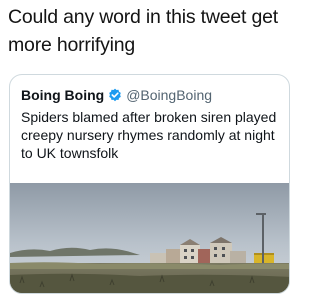  I want to click on verified-badge-icon, so click(115, 95).